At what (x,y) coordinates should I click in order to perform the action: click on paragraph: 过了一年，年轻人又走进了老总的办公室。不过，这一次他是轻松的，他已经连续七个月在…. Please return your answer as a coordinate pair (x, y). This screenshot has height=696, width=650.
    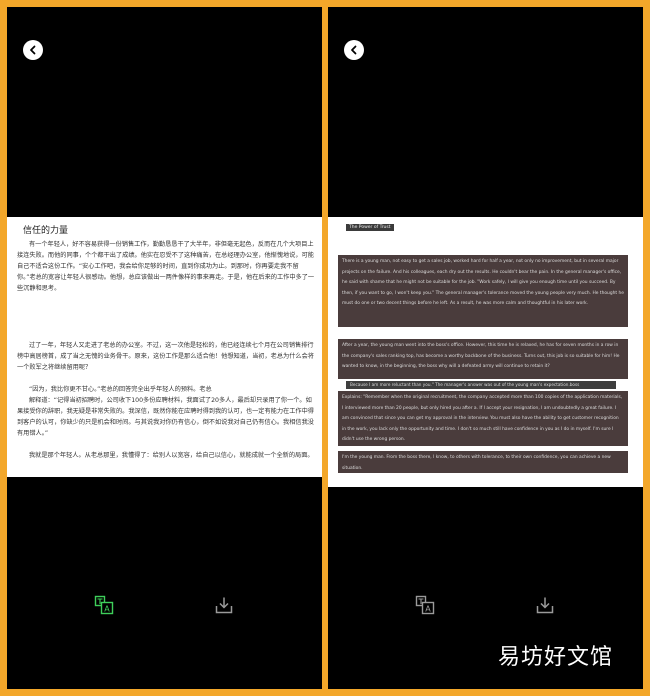
    Looking at the image, I should click on (165, 356).